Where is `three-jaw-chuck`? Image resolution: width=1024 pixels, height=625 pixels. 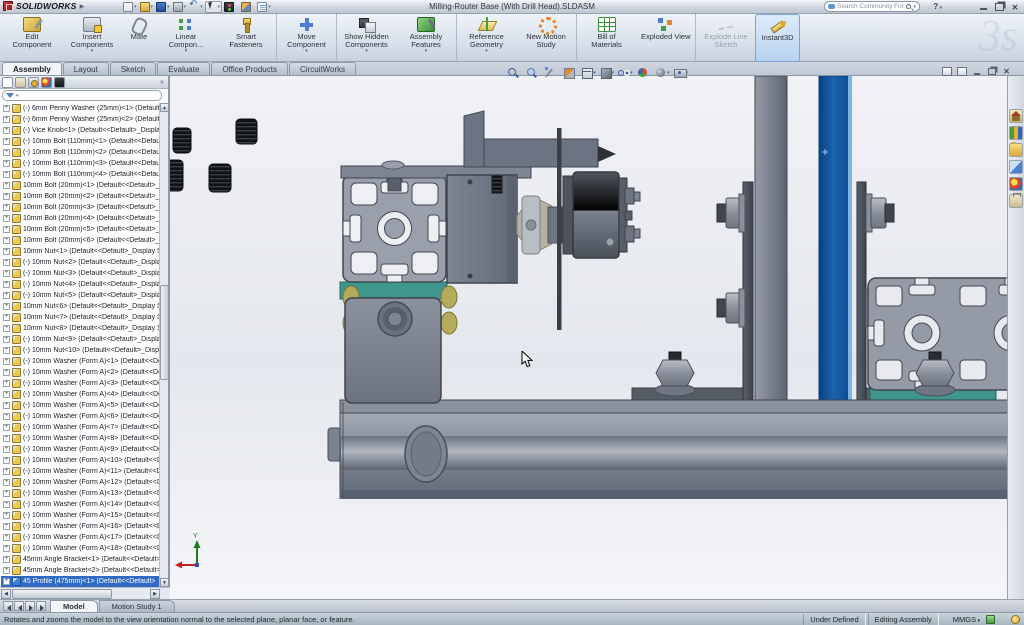 three-jaw-chuck is located at coordinates (601, 215).